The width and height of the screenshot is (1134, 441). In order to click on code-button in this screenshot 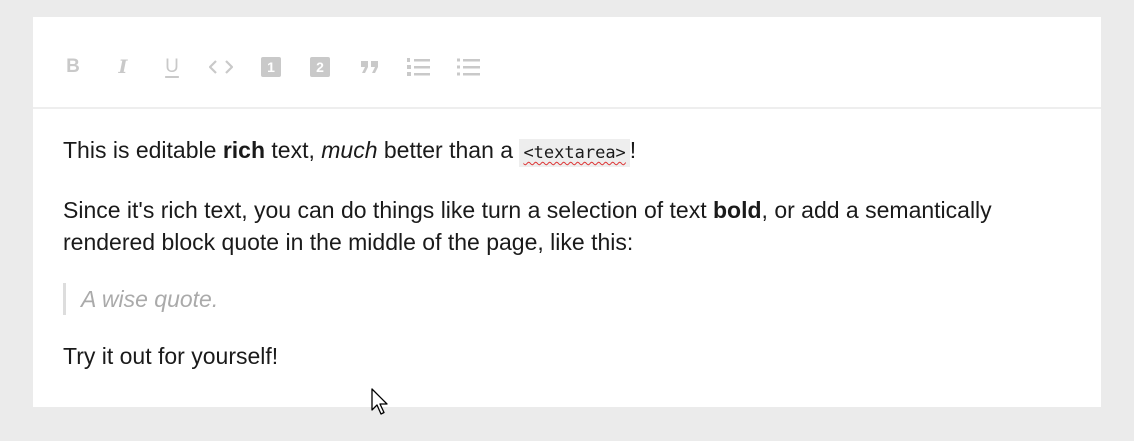, I will do `click(221, 67)`.